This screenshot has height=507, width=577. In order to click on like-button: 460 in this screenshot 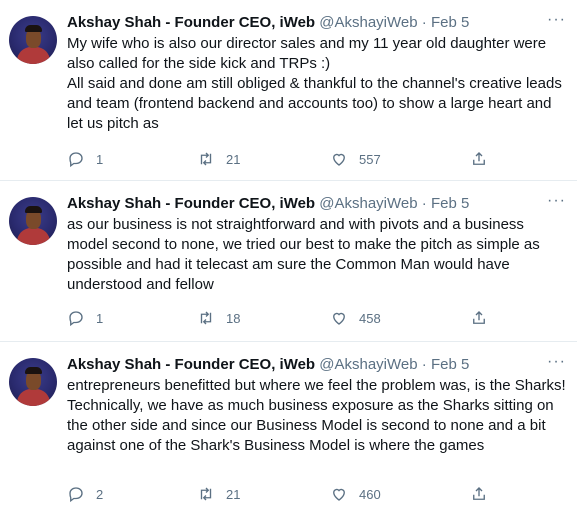, I will do `click(355, 494)`.